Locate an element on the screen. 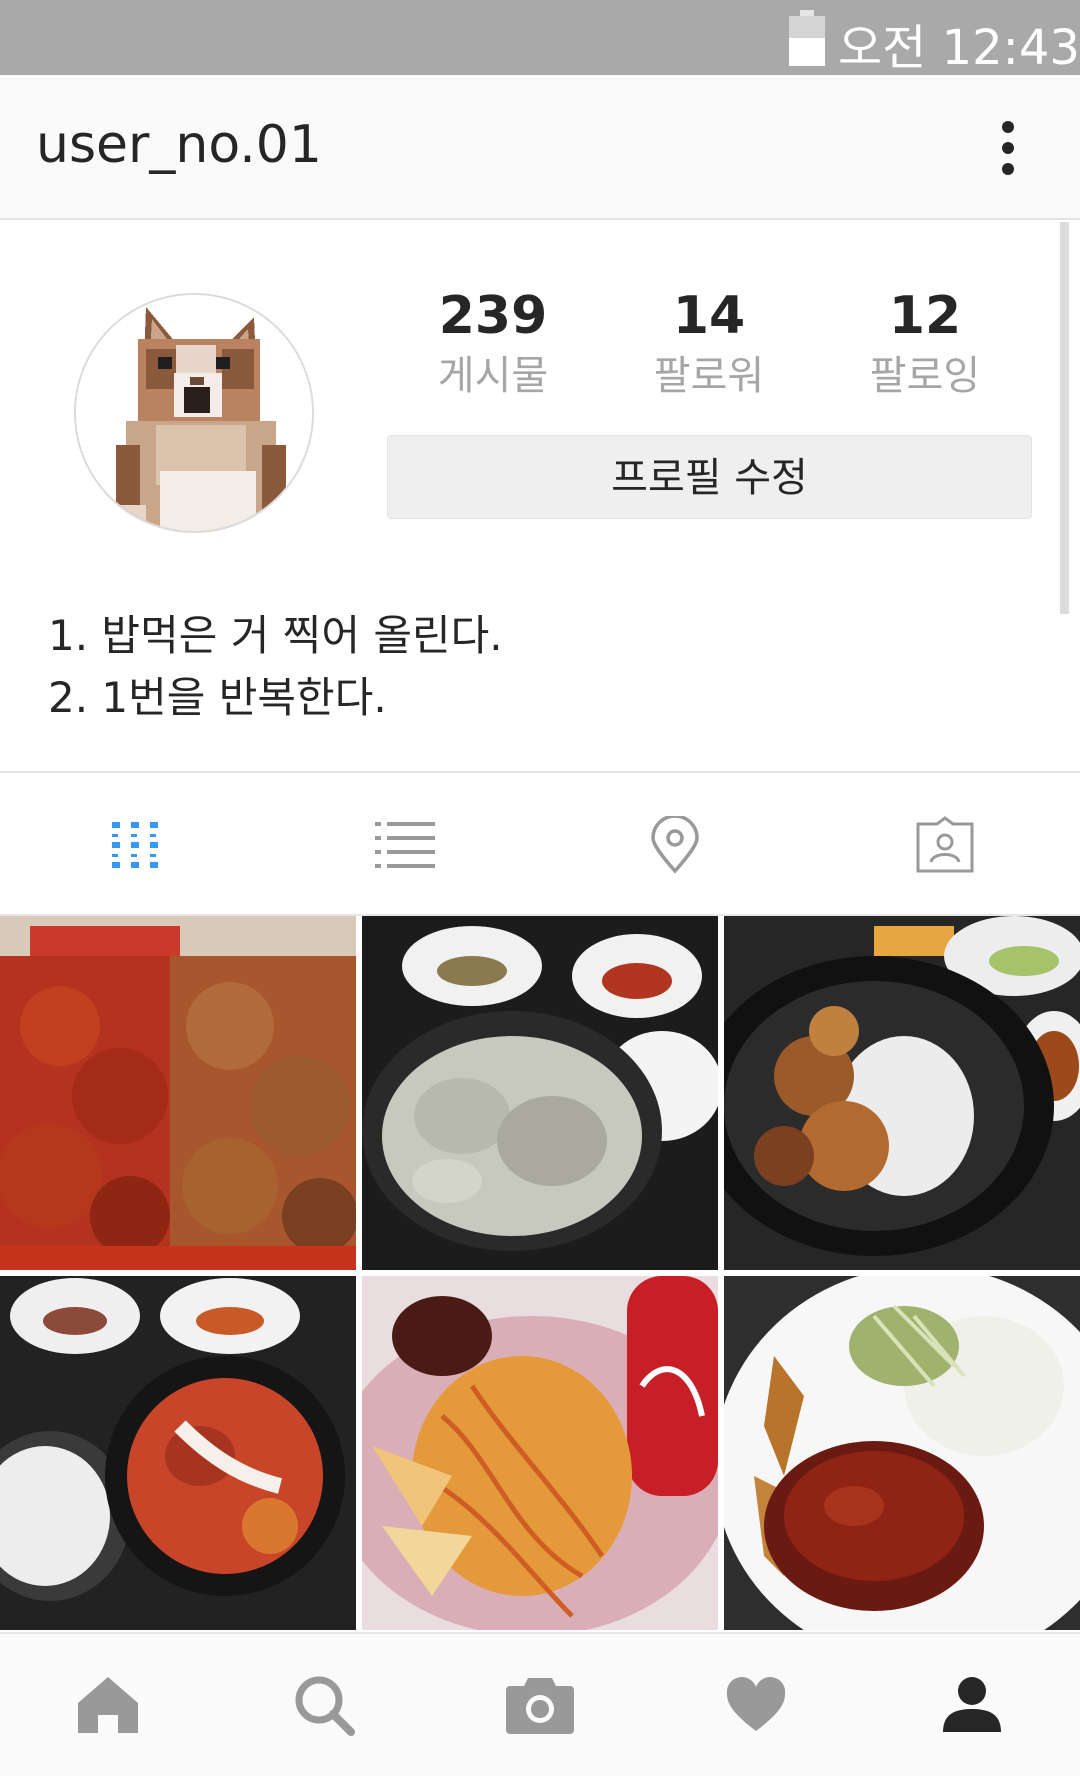  nav-search is located at coordinates (324, 1705).